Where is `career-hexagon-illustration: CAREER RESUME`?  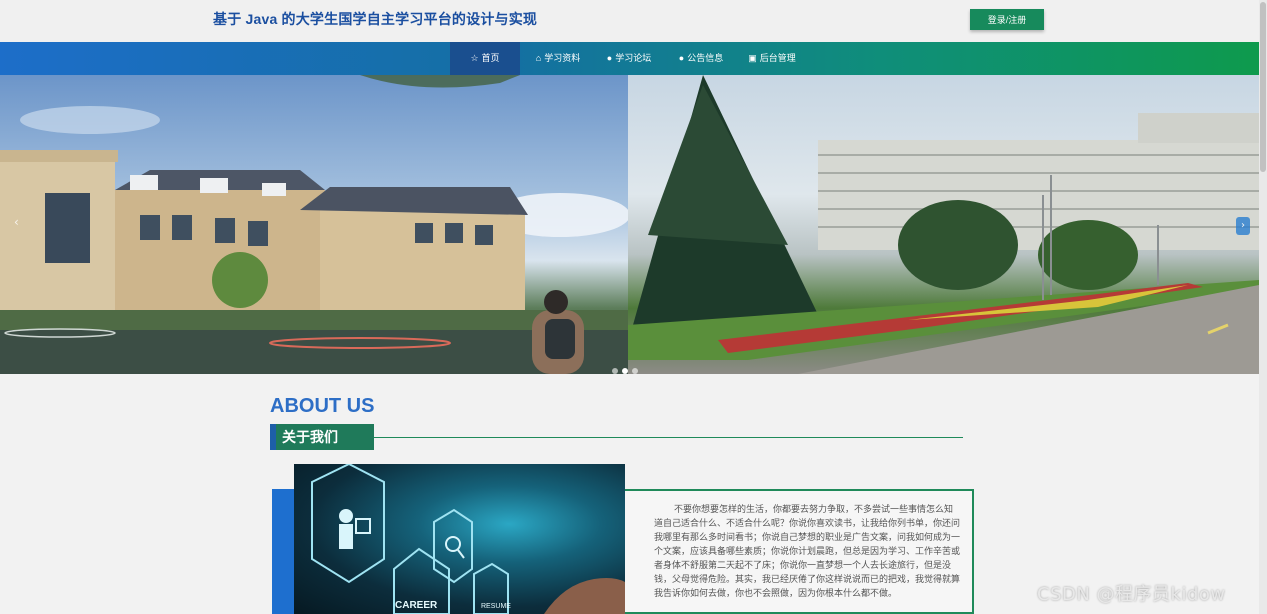 career-hexagon-illustration: CAREER RESUME is located at coordinates (468, 539).